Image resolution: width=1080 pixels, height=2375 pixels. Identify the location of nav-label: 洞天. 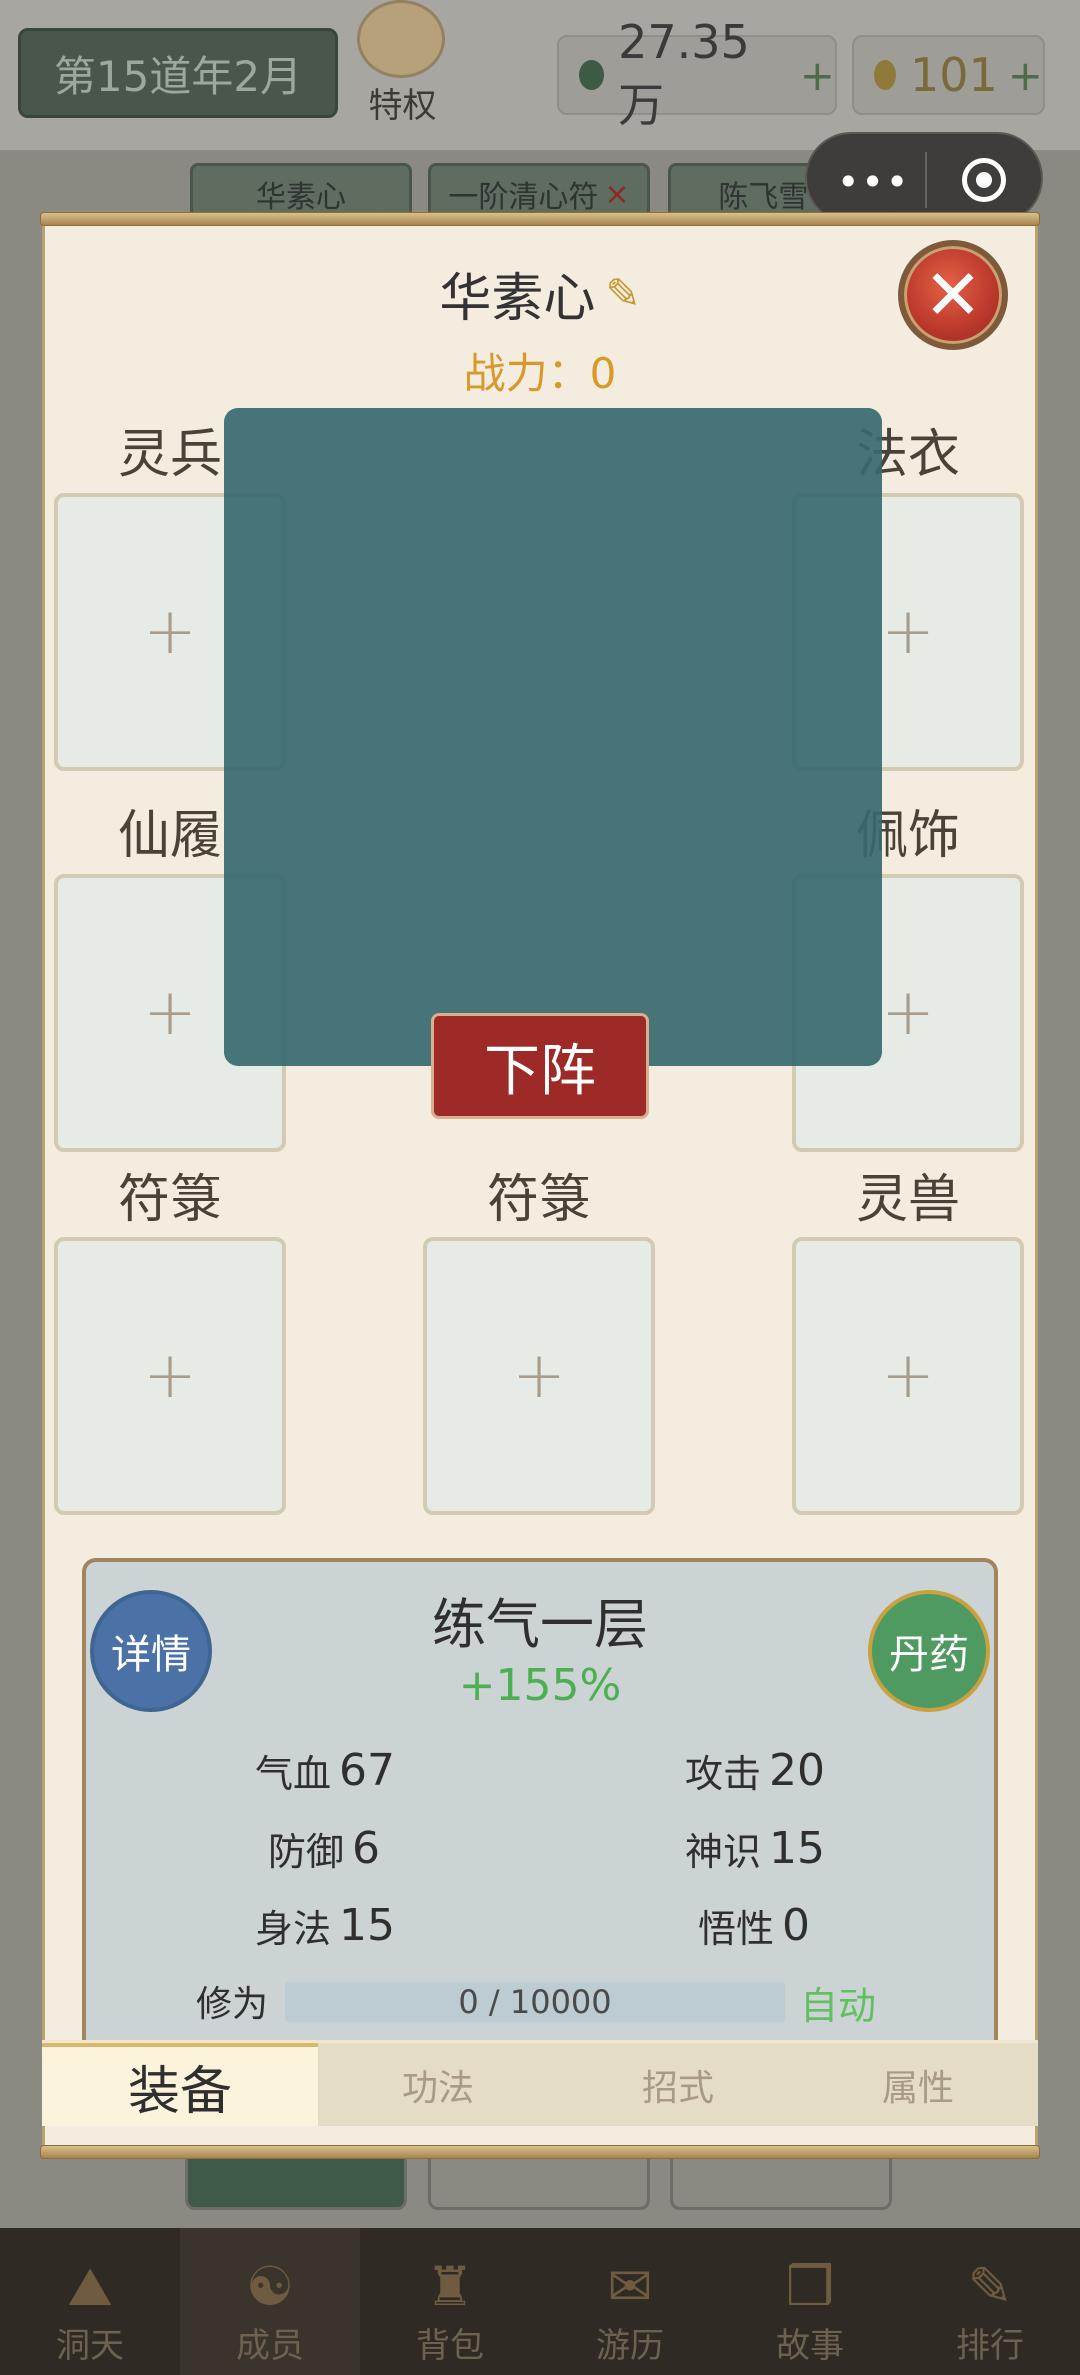
(90, 2346).